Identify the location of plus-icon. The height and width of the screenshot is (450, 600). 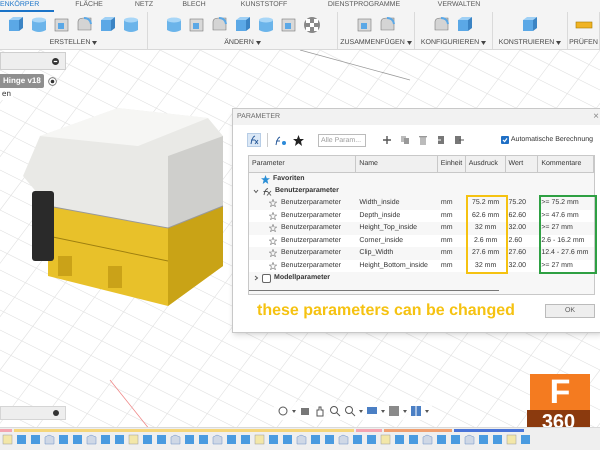
(387, 140).